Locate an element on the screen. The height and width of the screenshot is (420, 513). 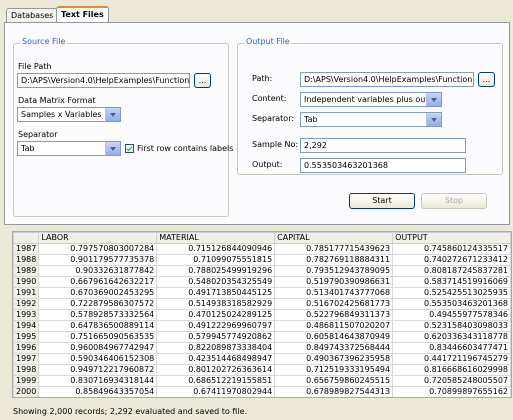
table-cell: 0.740272671233412 is located at coordinates (451, 260).